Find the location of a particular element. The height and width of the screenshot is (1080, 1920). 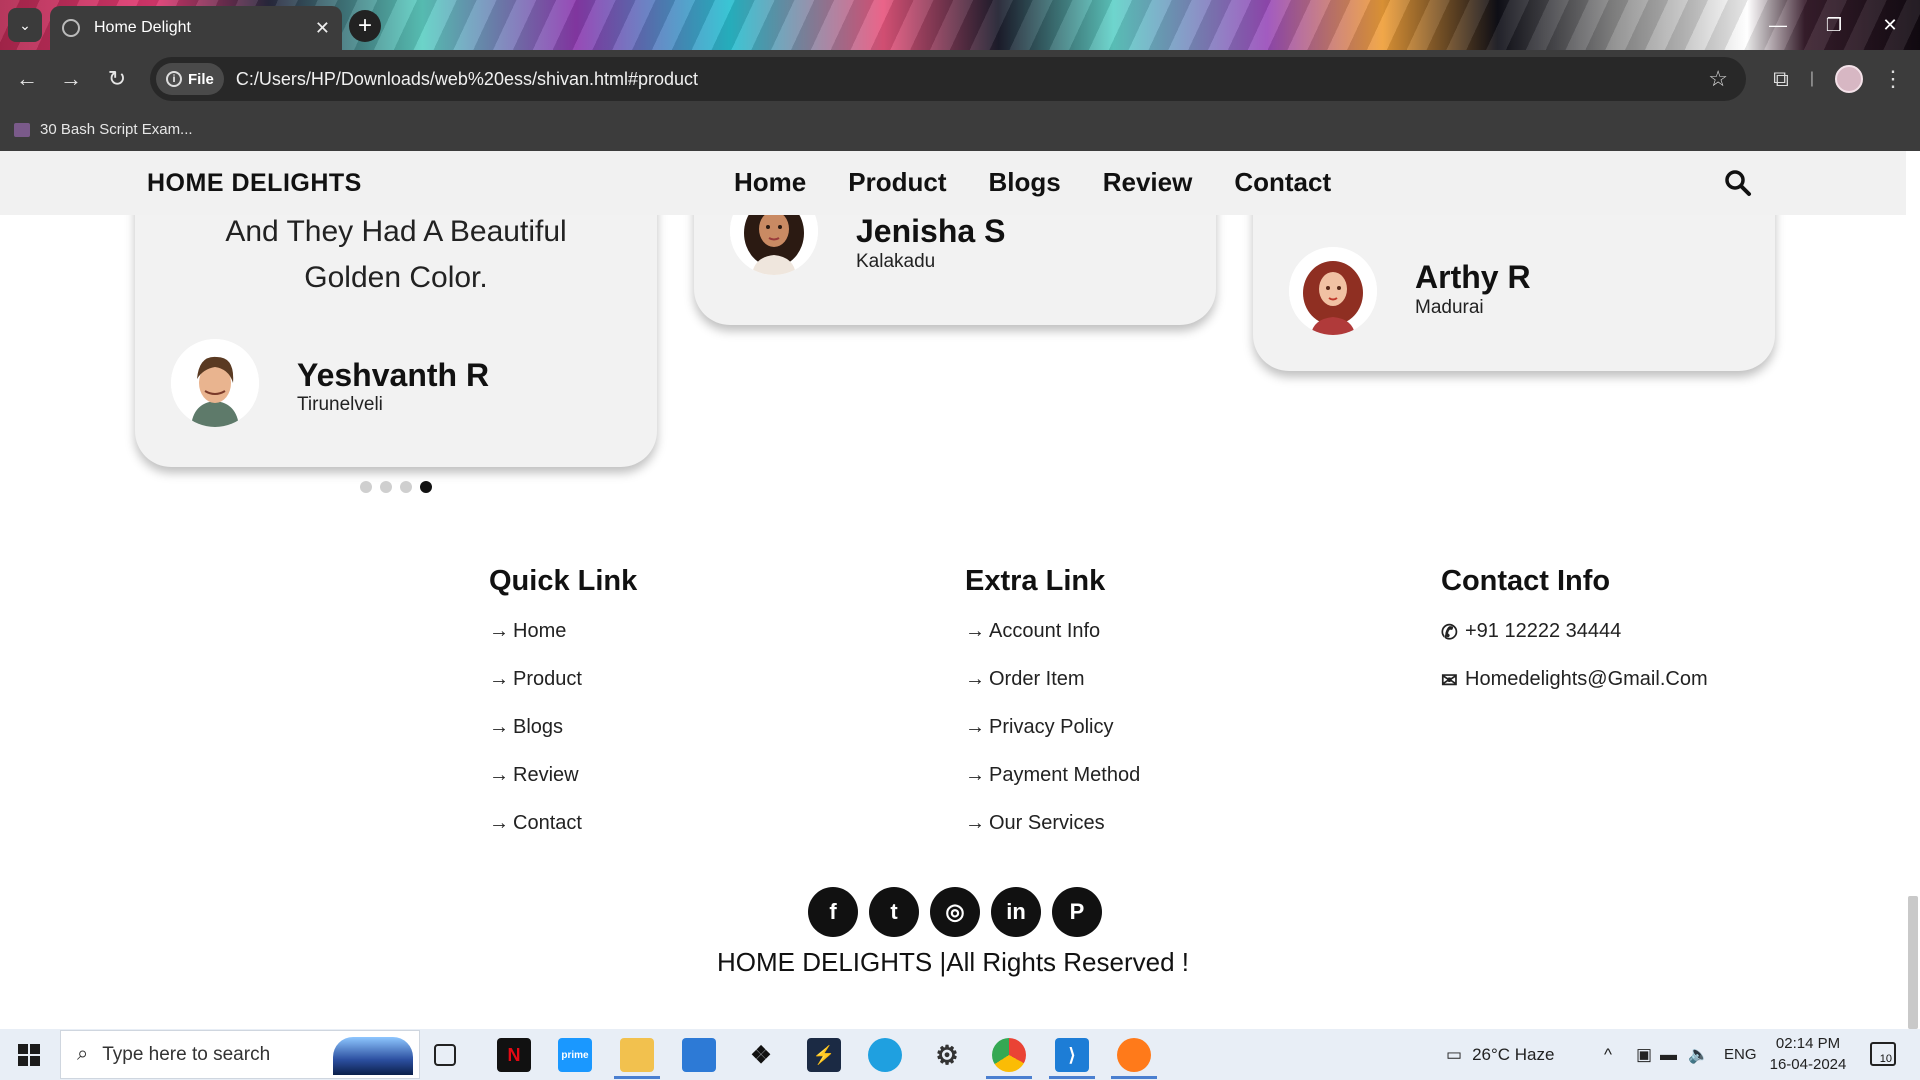

powershell-icon: ⚡ is located at coordinates (824, 1055).